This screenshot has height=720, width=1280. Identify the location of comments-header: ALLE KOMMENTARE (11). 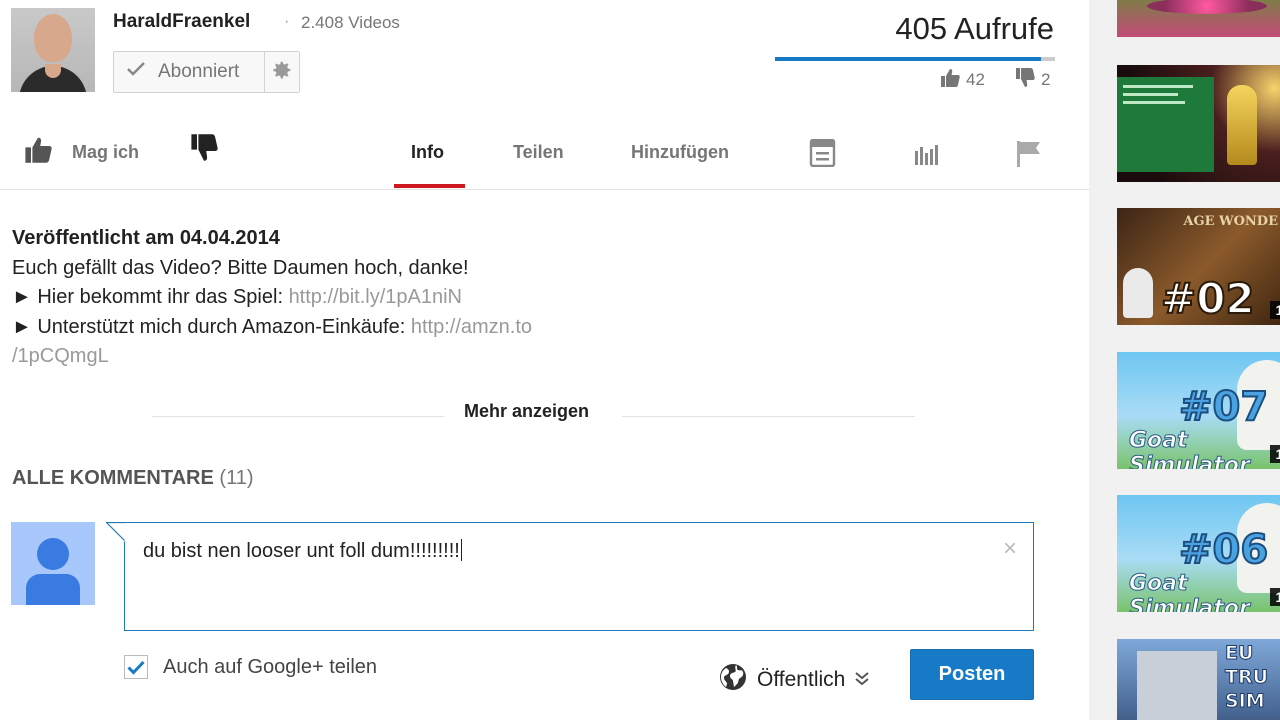
(133, 478).